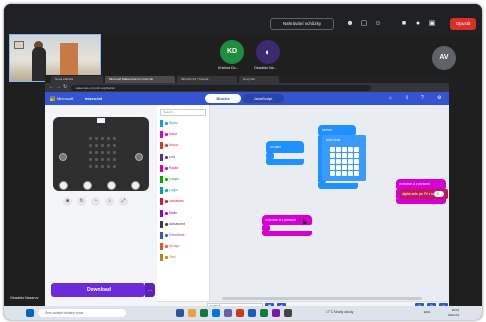 The height and width of the screenshot is (322, 486). I want to click on category-math: Math, so click(184, 213).